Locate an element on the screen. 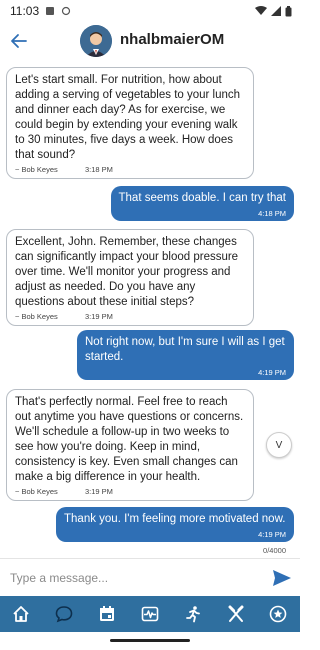 The width and height of the screenshot is (320, 650). bottom-nav is located at coordinates (150, 614).